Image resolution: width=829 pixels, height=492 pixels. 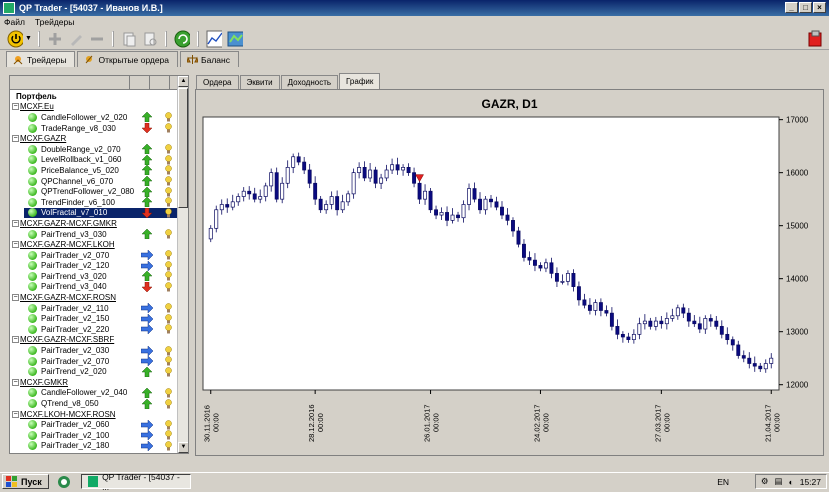 I want to click on exit-button, so click(x=814, y=39).